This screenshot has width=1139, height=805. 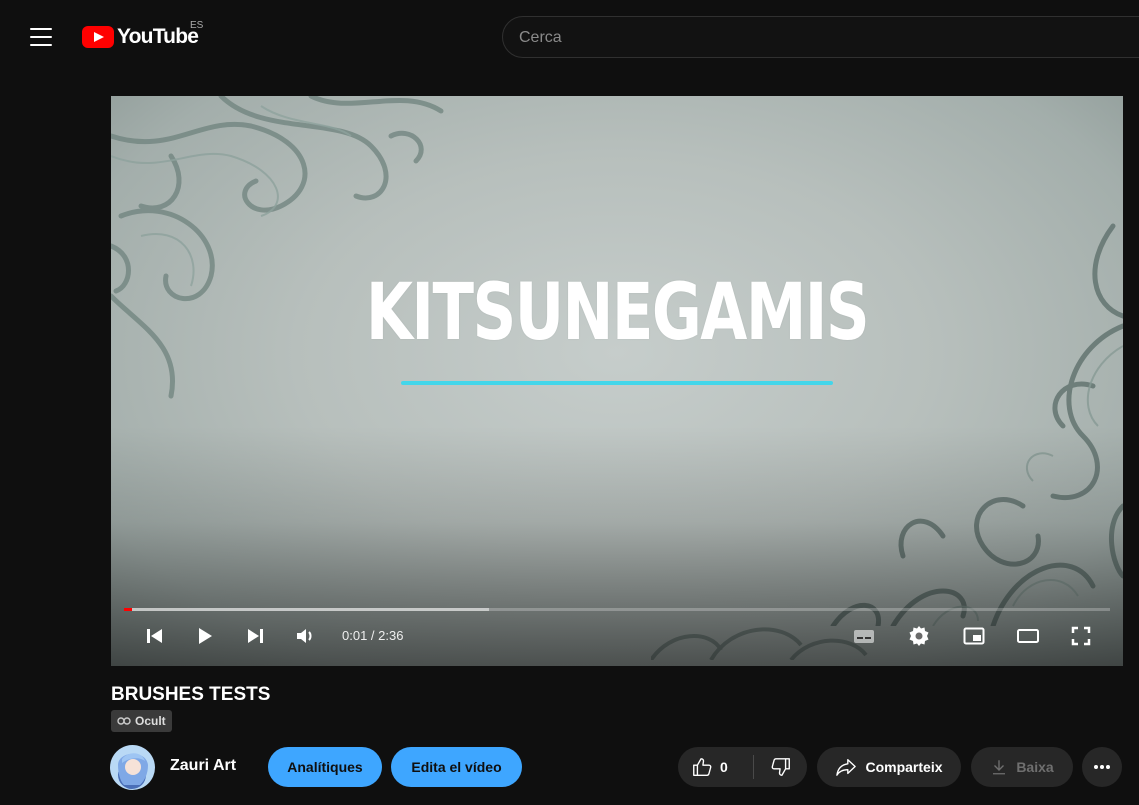 I want to click on video-title: BRUSHES TESTS, so click(x=191, y=694).